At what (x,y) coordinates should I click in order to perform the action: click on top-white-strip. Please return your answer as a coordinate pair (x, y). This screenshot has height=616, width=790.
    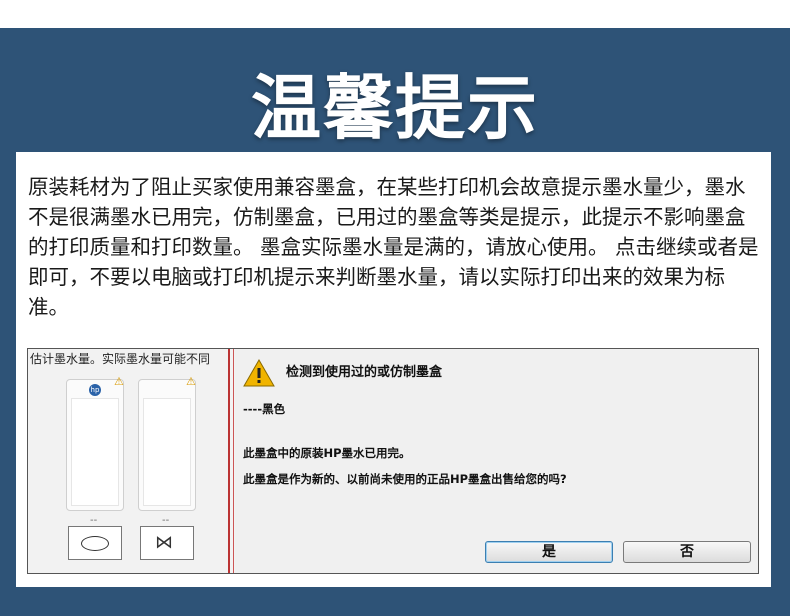
    Looking at the image, I should click on (395, 14).